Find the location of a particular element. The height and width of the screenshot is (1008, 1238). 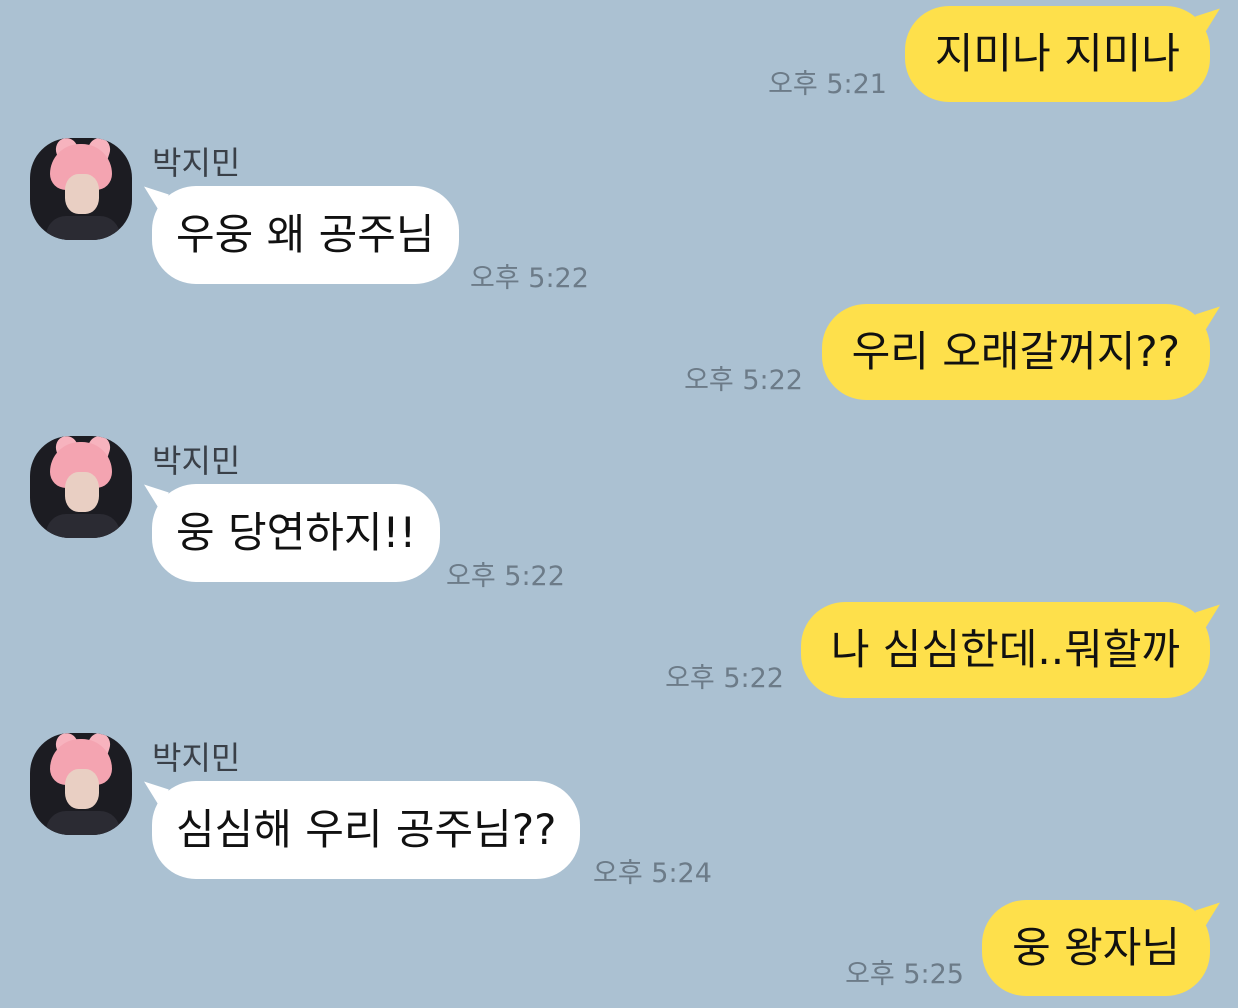

outgoing-bubble: 웅 왕자님 is located at coordinates (1096, 948).